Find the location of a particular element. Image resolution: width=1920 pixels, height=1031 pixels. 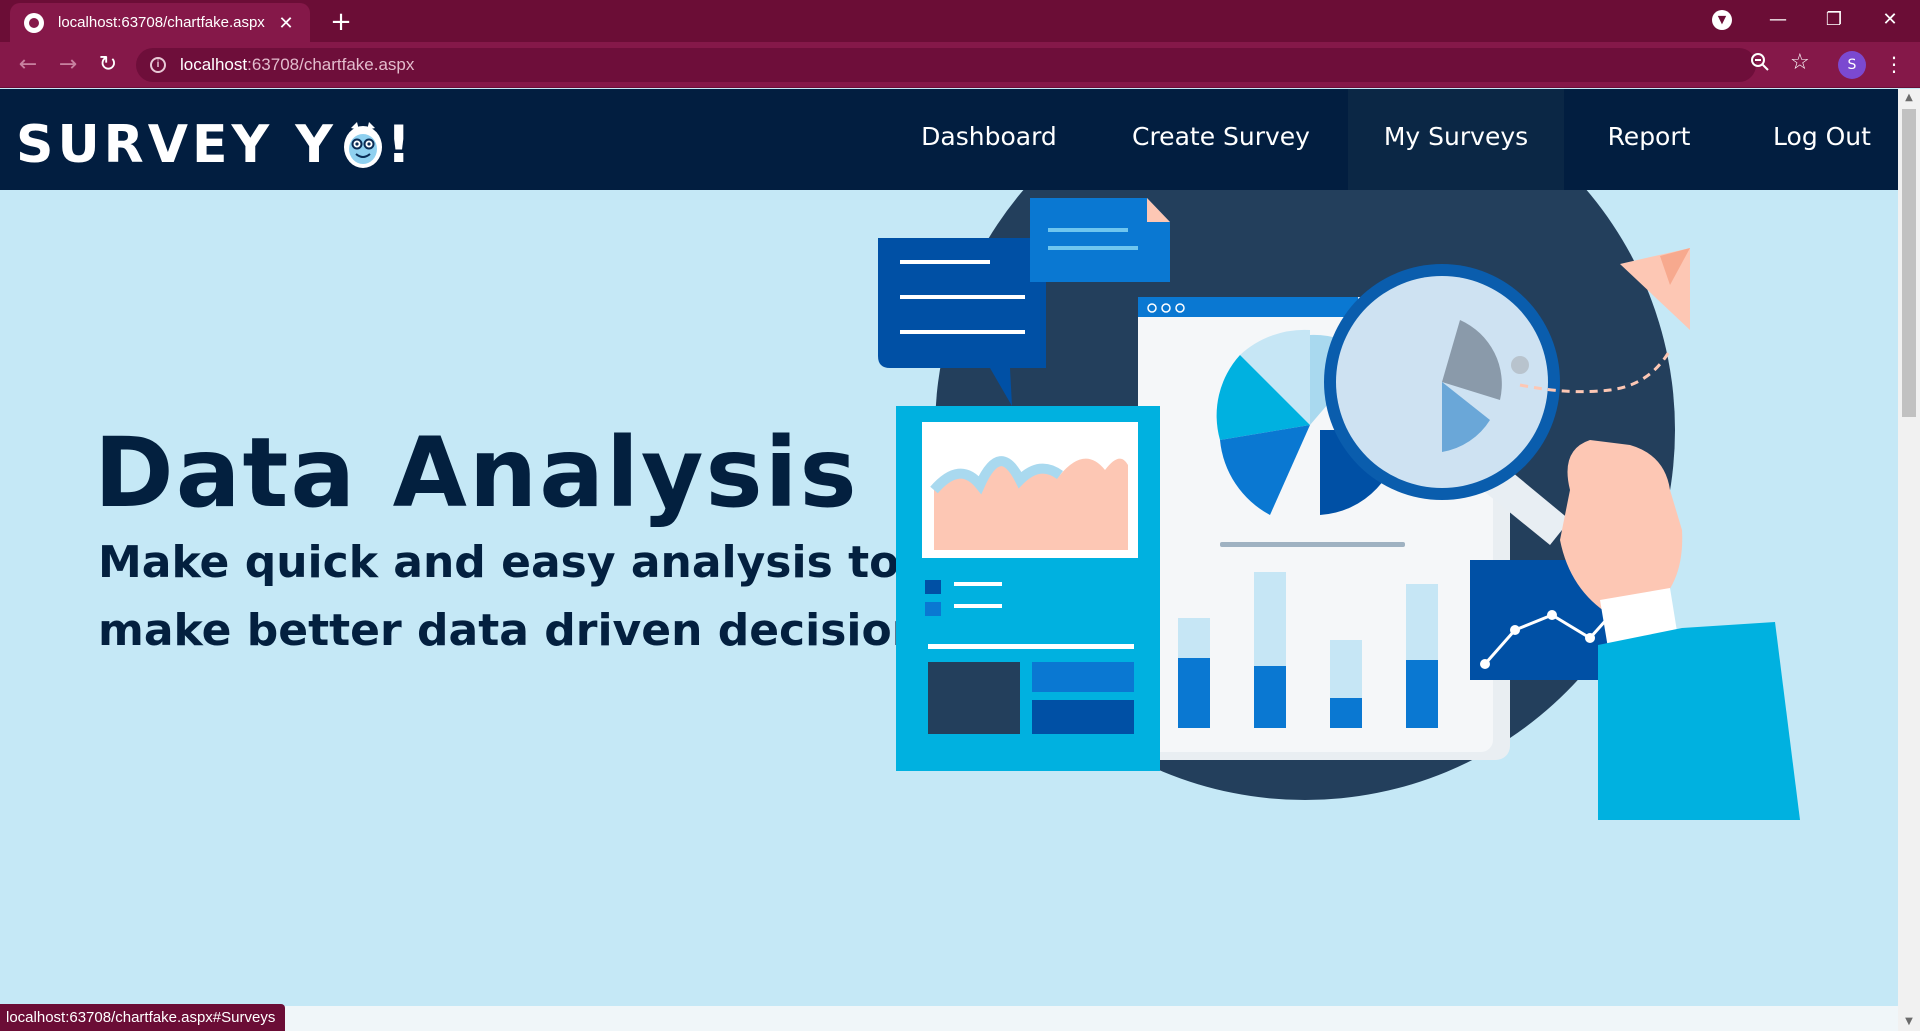

nav-dashboard: Dashboard is located at coordinates (989, 139).